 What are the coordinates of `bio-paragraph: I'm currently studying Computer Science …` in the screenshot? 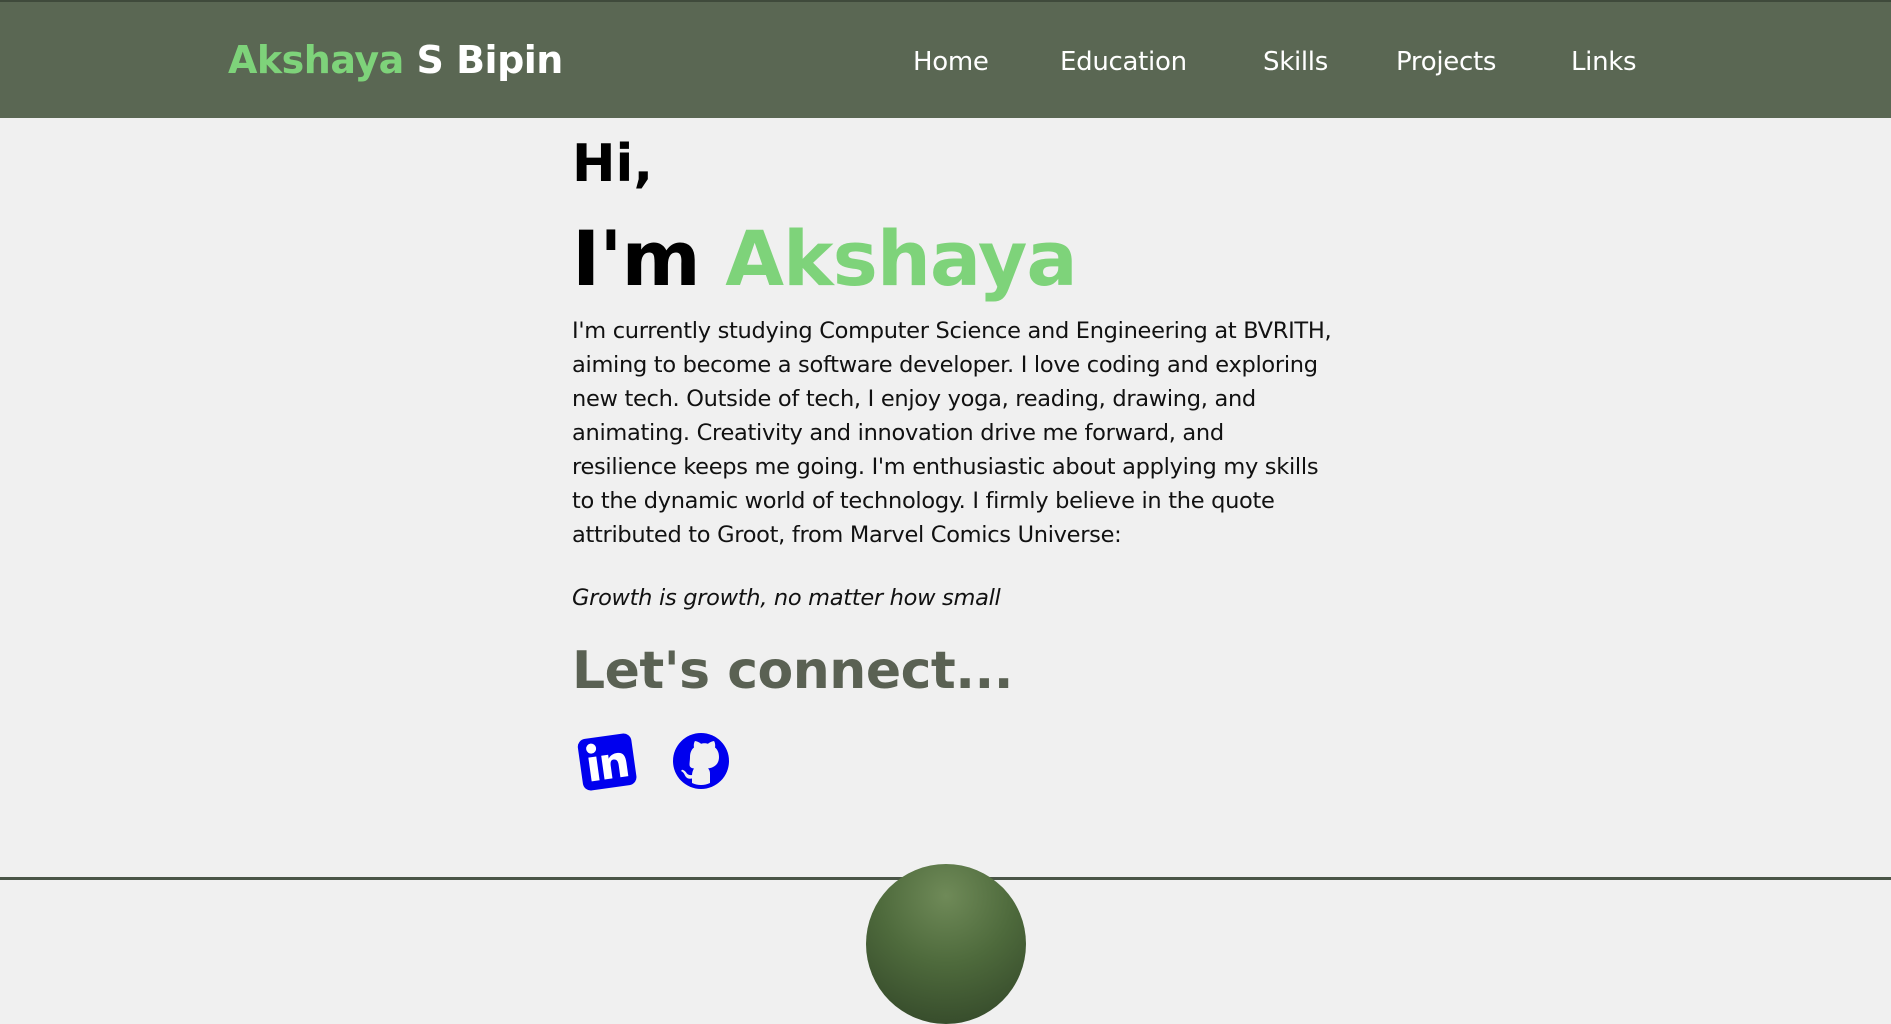 It's located at (952, 433).